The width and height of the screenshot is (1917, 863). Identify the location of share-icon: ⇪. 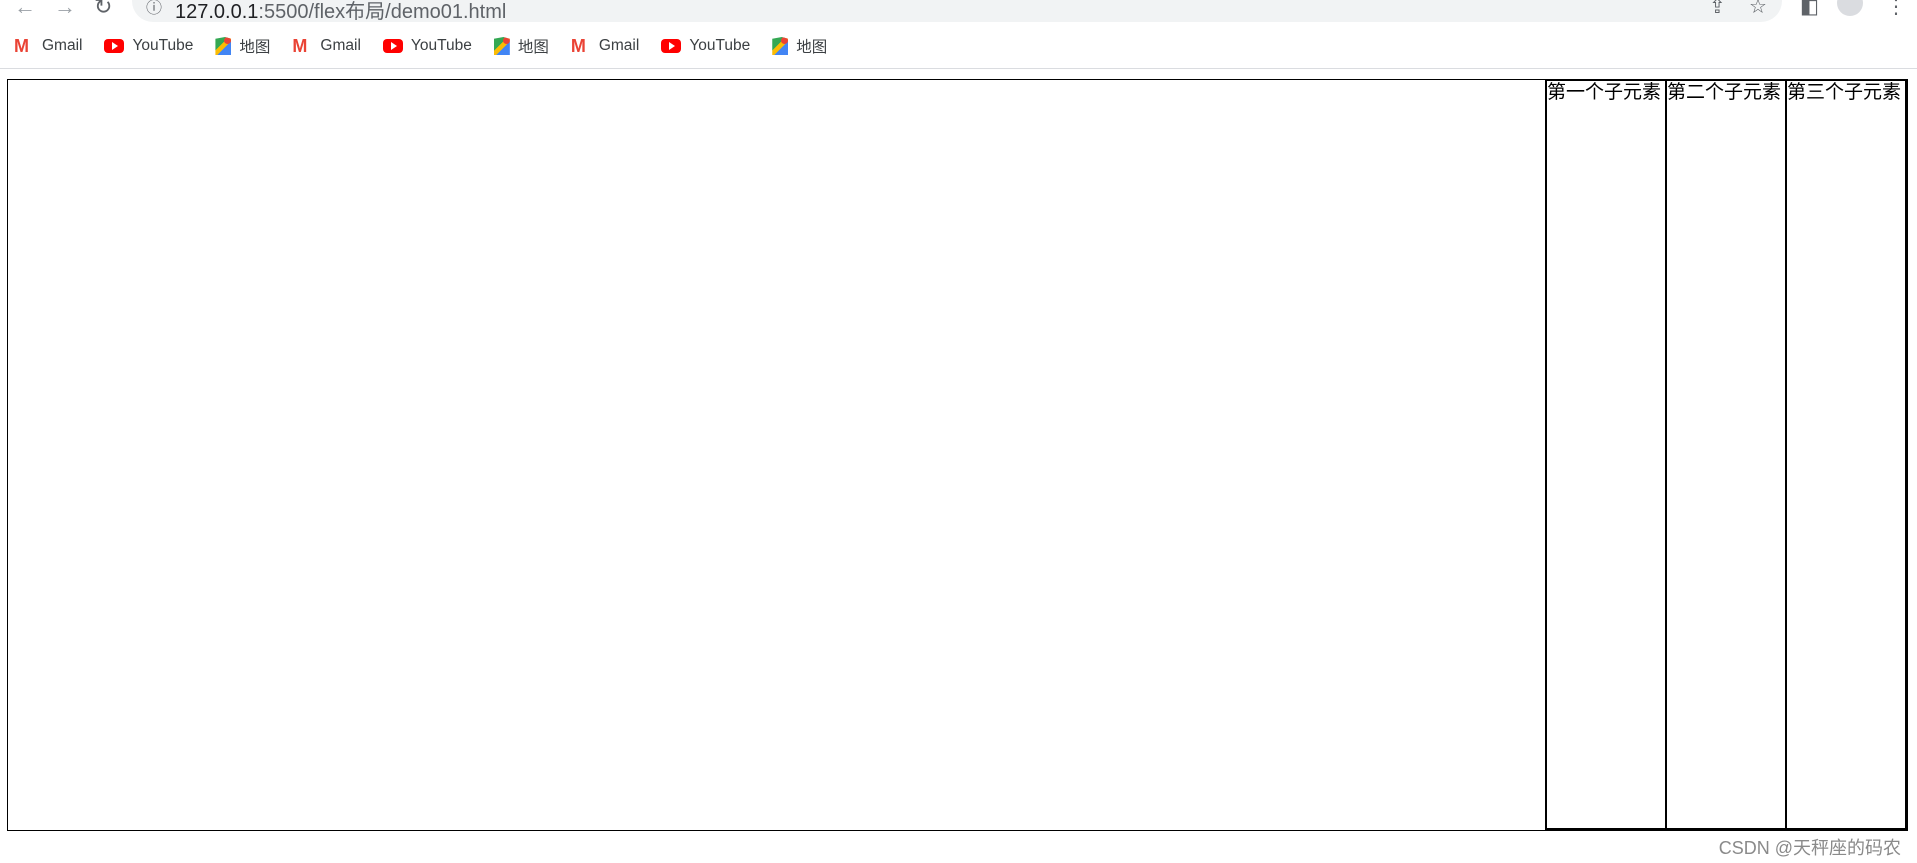
(1717, 9).